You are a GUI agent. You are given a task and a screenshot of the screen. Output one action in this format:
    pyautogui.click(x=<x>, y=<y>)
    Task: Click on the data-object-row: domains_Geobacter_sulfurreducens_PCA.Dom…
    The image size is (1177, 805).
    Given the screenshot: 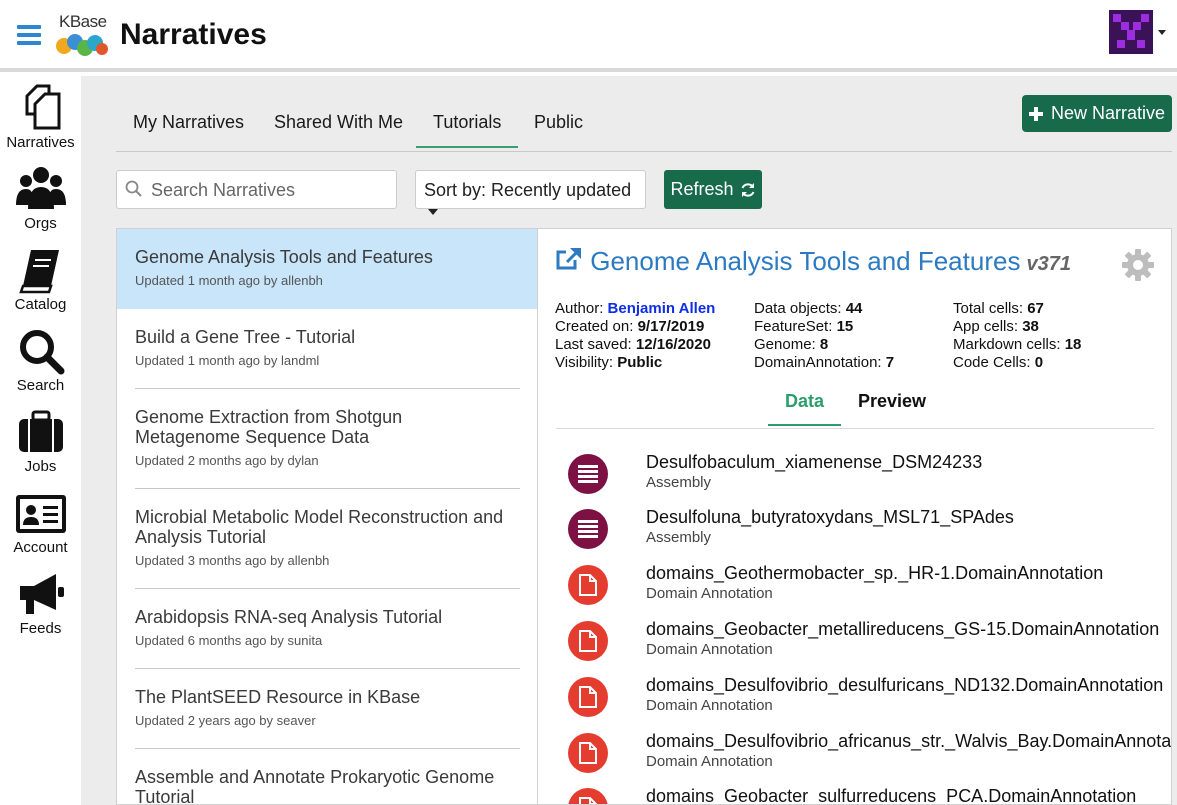 What is the action you would take?
    pyautogui.click(x=869, y=795)
    